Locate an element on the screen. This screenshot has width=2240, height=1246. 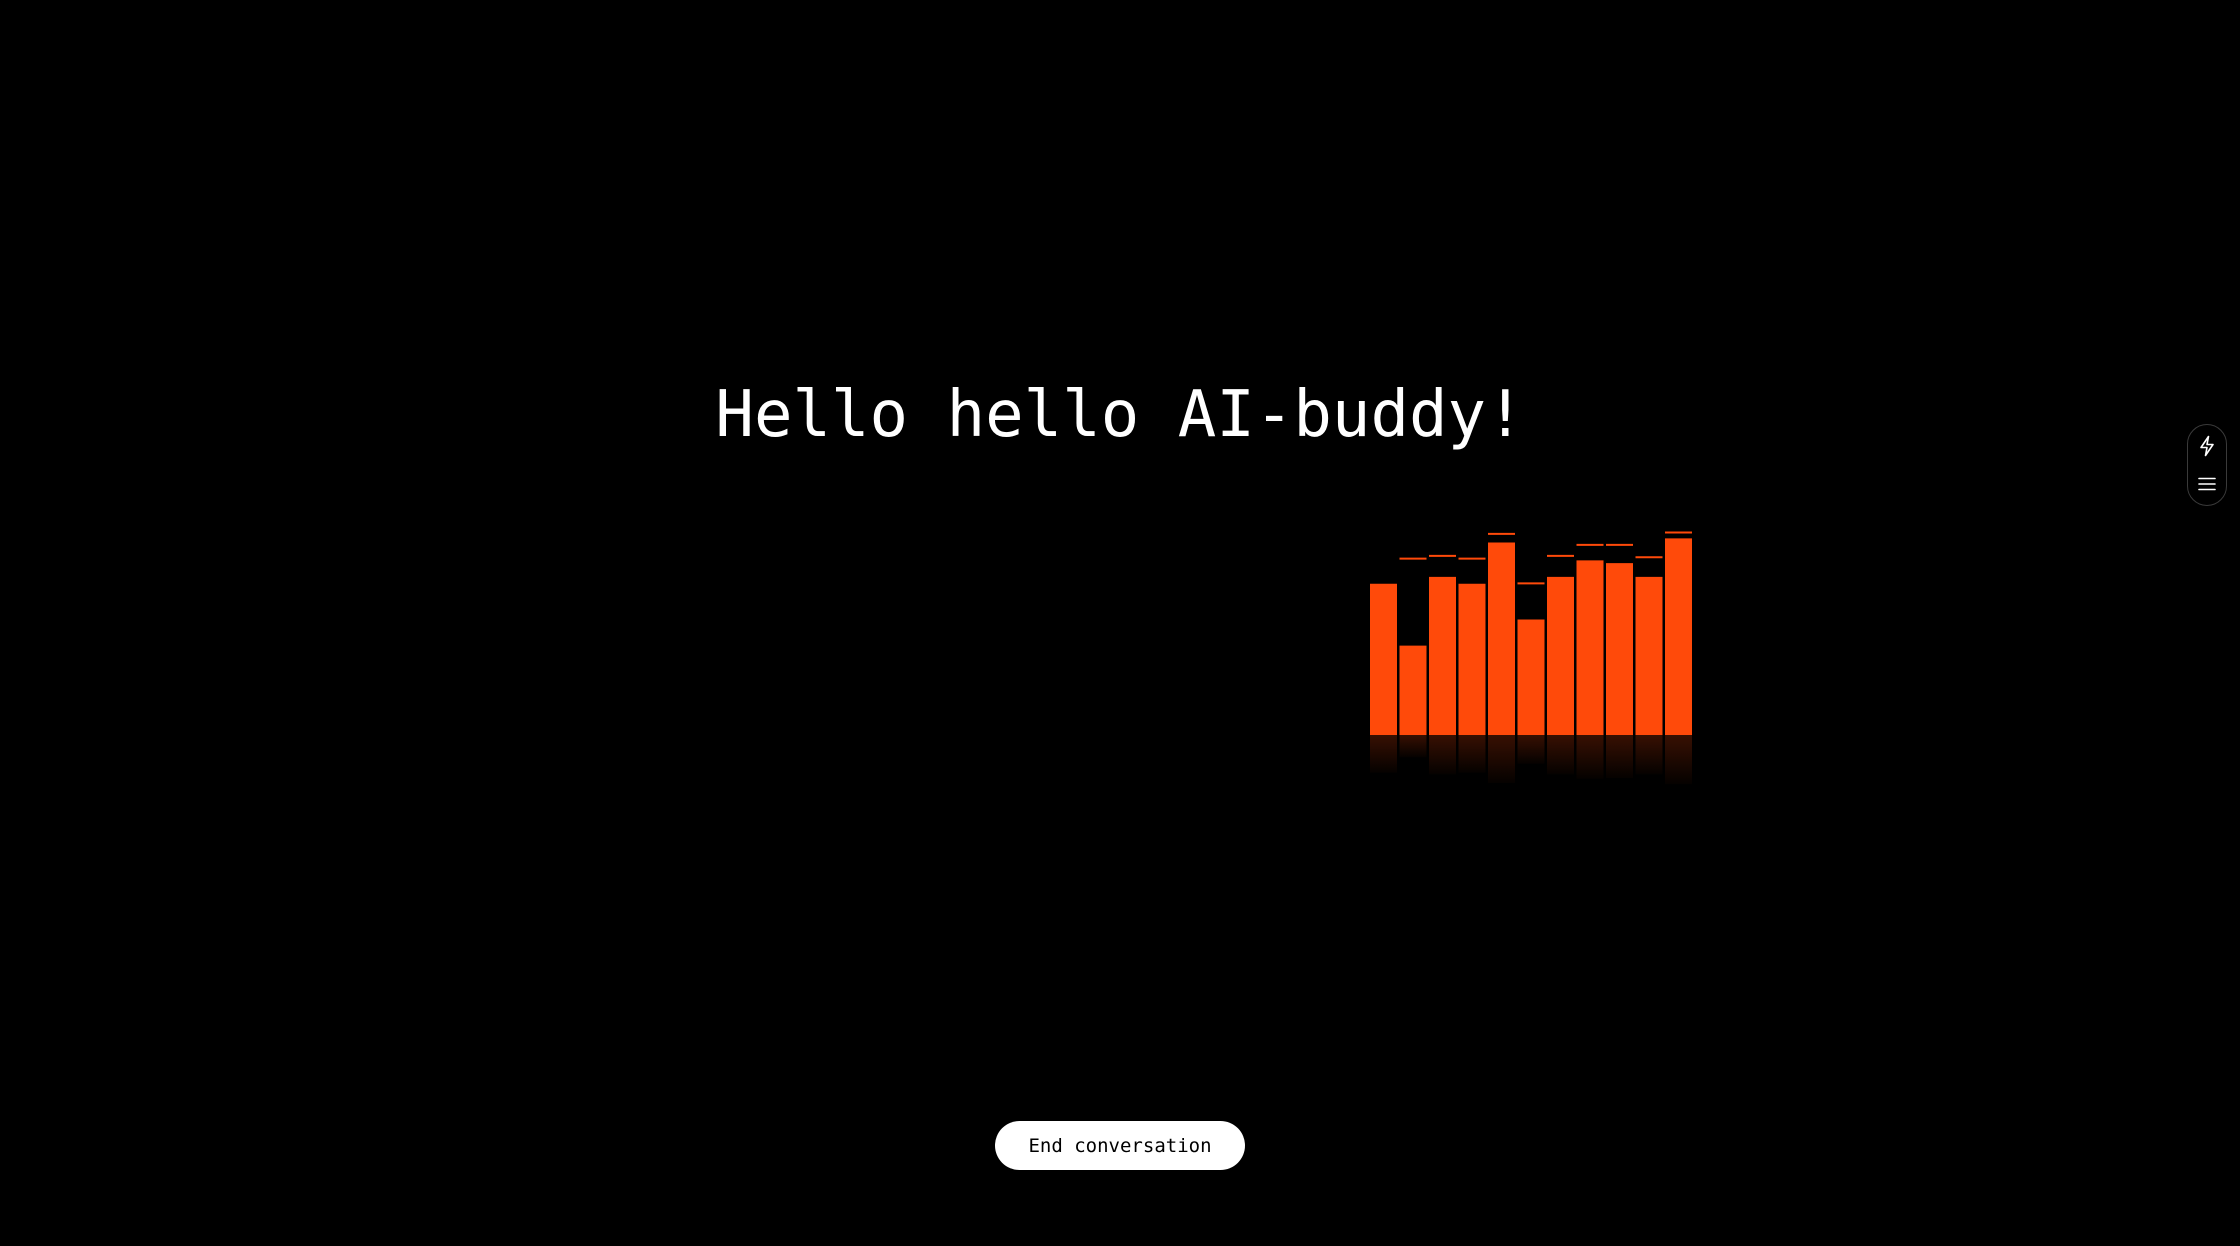
side-toolbar is located at coordinates (2207, 465).